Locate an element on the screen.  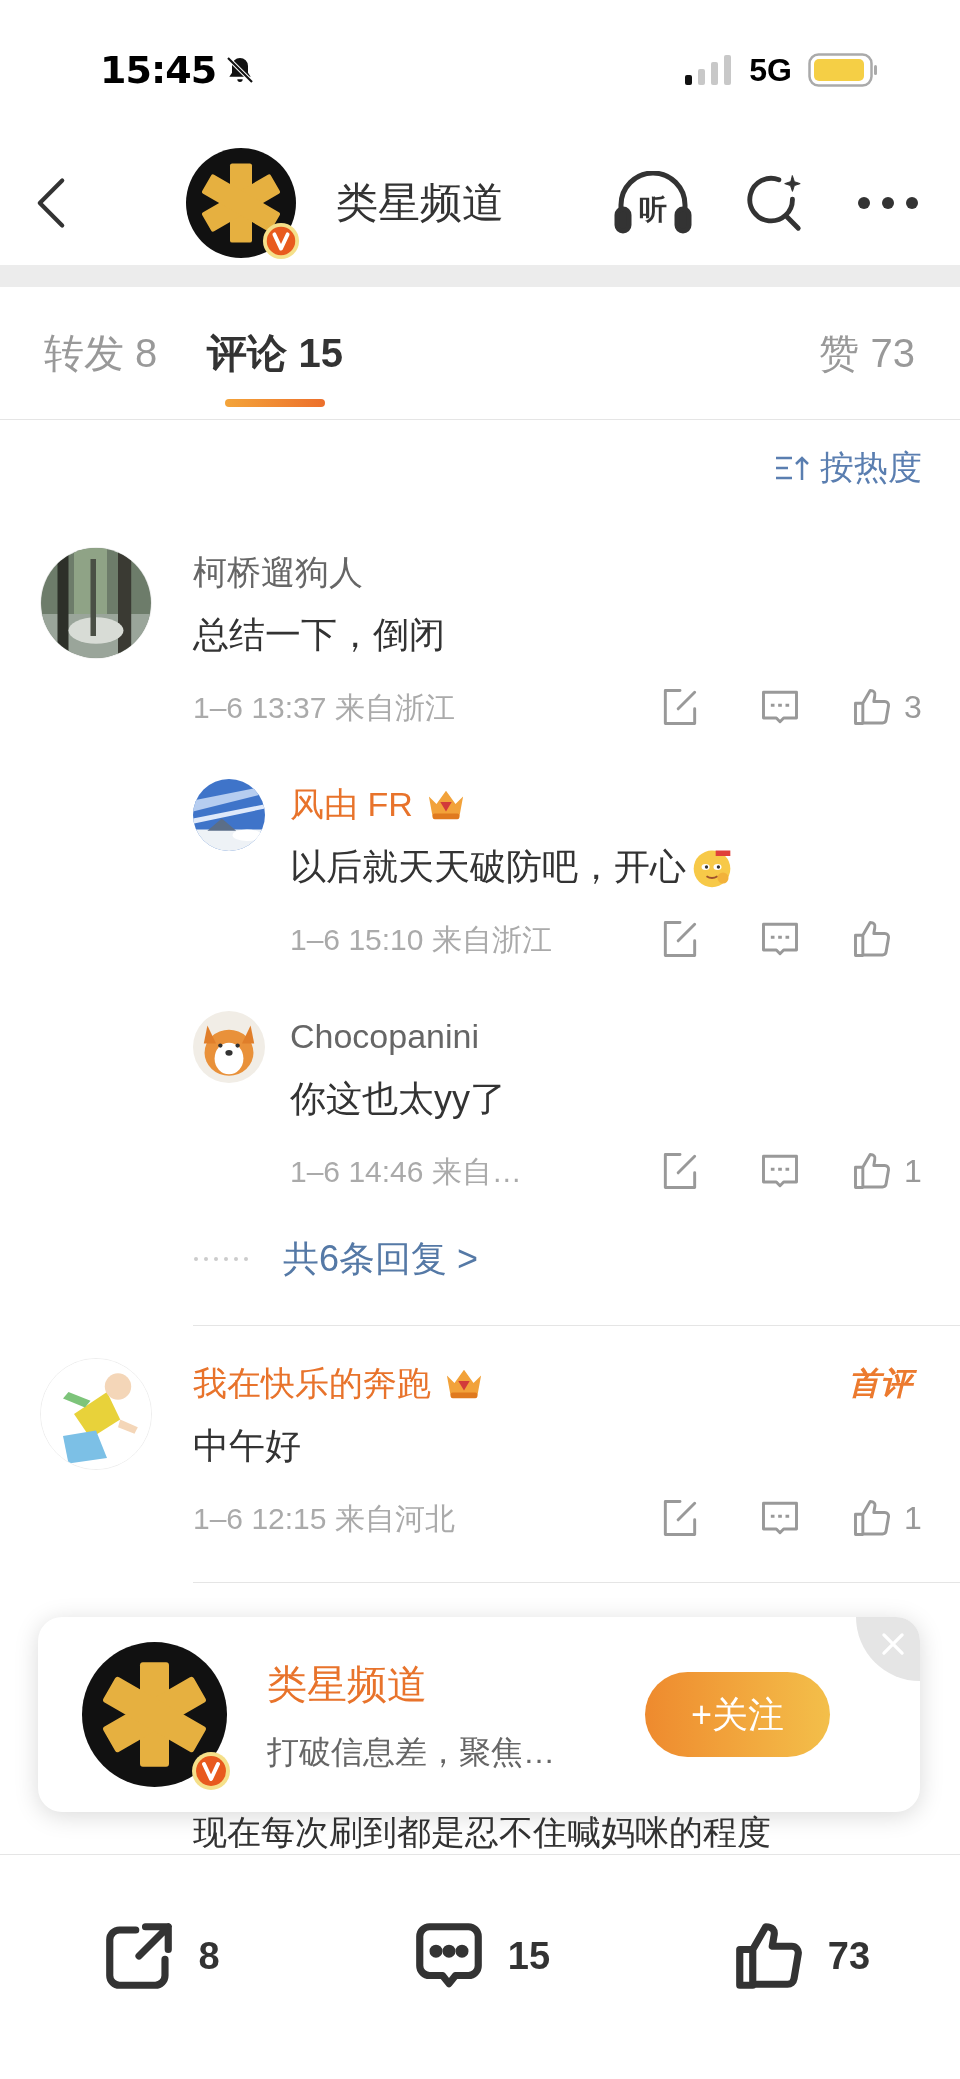
comment-author: 我在快乐的奔跑 is located at coordinates (312, 1383).